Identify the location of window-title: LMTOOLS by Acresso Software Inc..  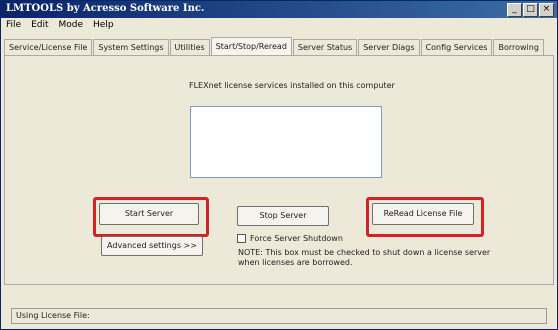
(105, 8).